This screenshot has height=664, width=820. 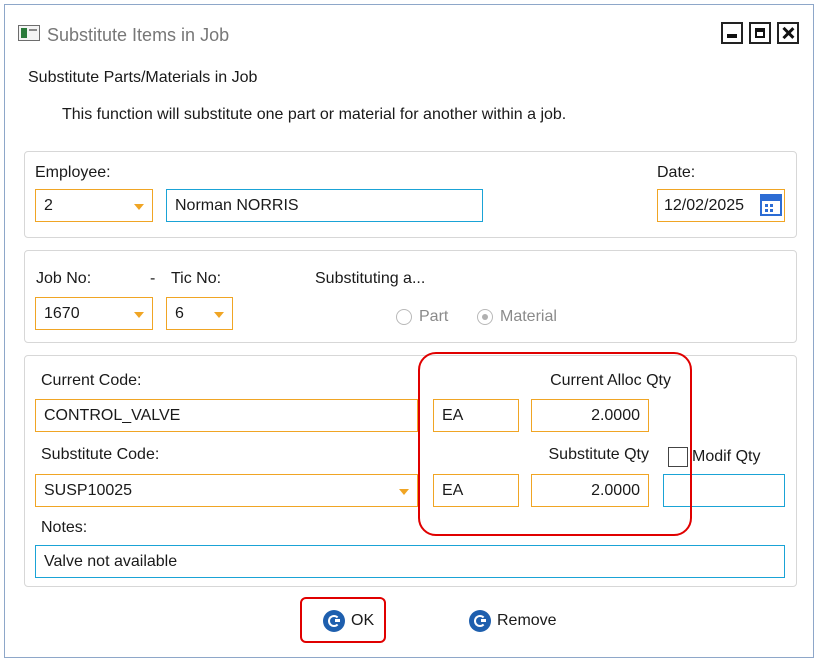 What do you see at coordinates (91, 380) in the screenshot?
I see `current-code-label: Current Code:` at bounding box center [91, 380].